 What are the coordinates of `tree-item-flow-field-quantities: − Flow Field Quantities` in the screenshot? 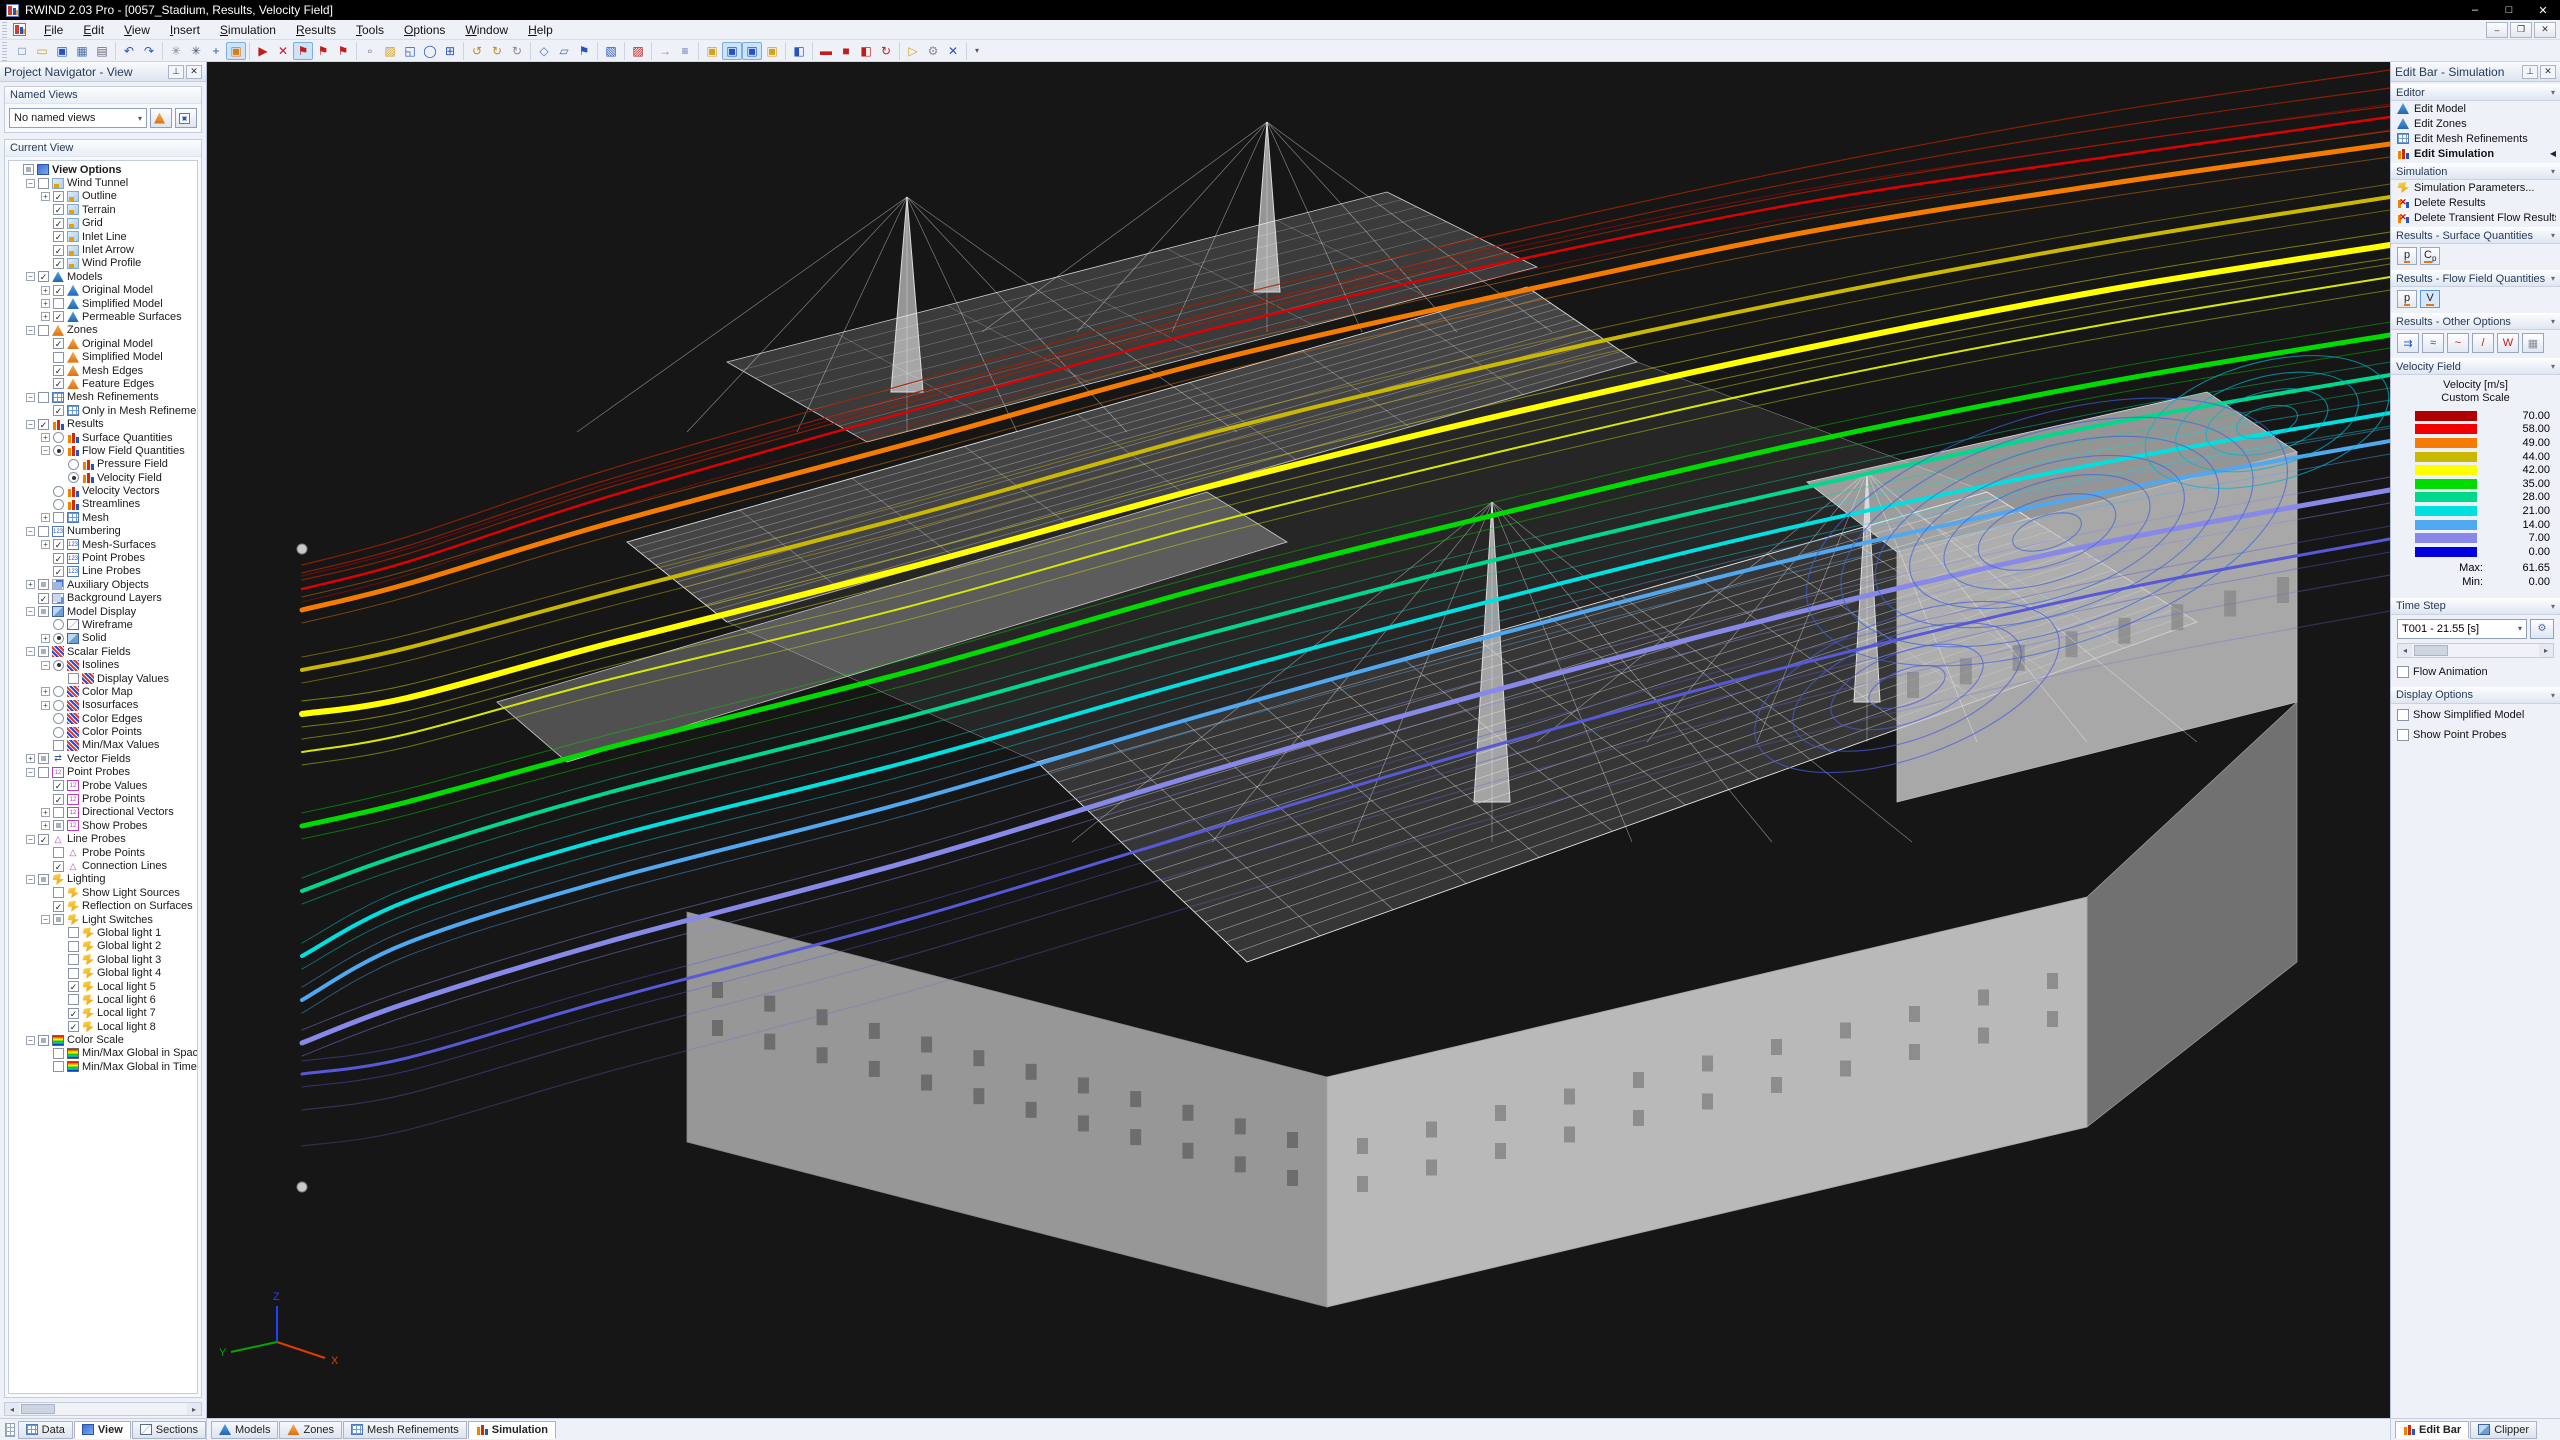 It's located at (104, 450).